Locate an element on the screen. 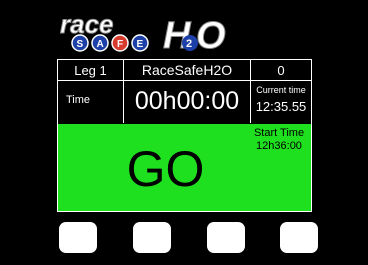 This screenshot has width=368, height=265. leg-label: Leg 1 is located at coordinates (91, 70).